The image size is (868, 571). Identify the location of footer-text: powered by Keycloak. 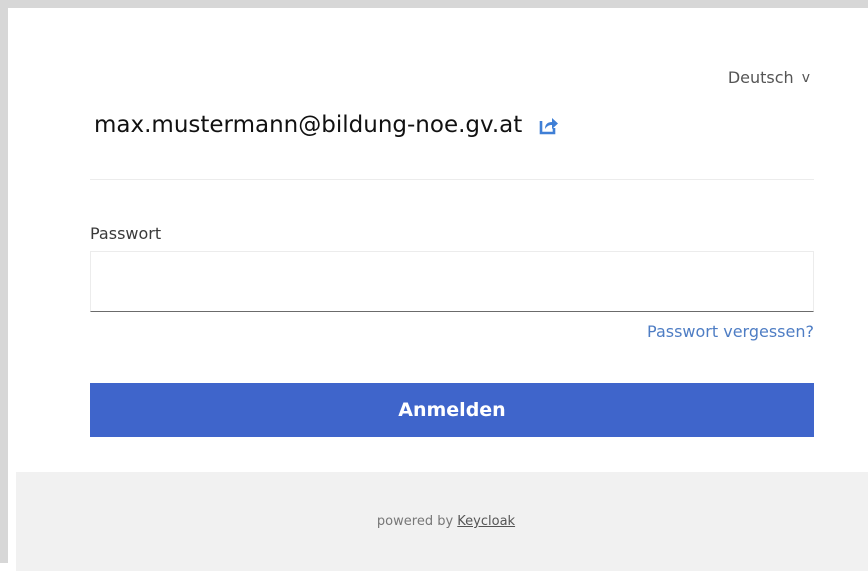
(446, 521).